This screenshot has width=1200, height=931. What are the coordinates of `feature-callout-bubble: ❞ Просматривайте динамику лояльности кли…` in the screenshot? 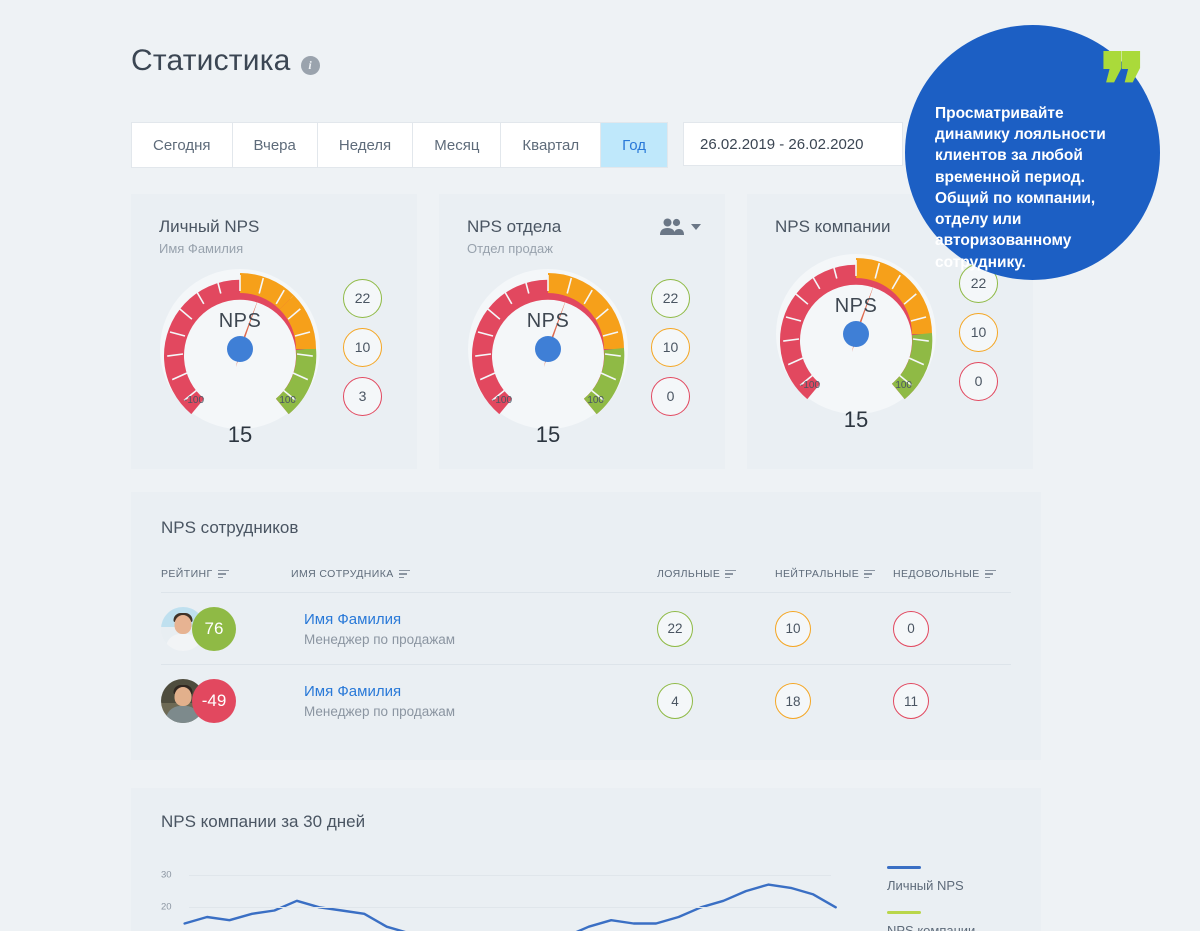 It's located at (1032, 152).